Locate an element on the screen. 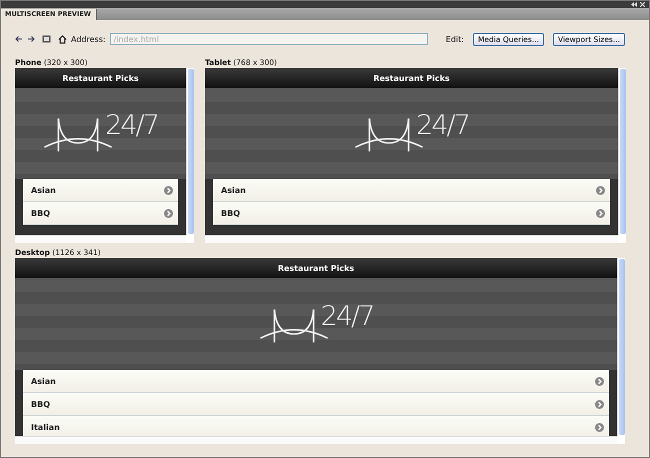 This screenshot has height=458, width=650. address-label: Address: is located at coordinates (88, 39).